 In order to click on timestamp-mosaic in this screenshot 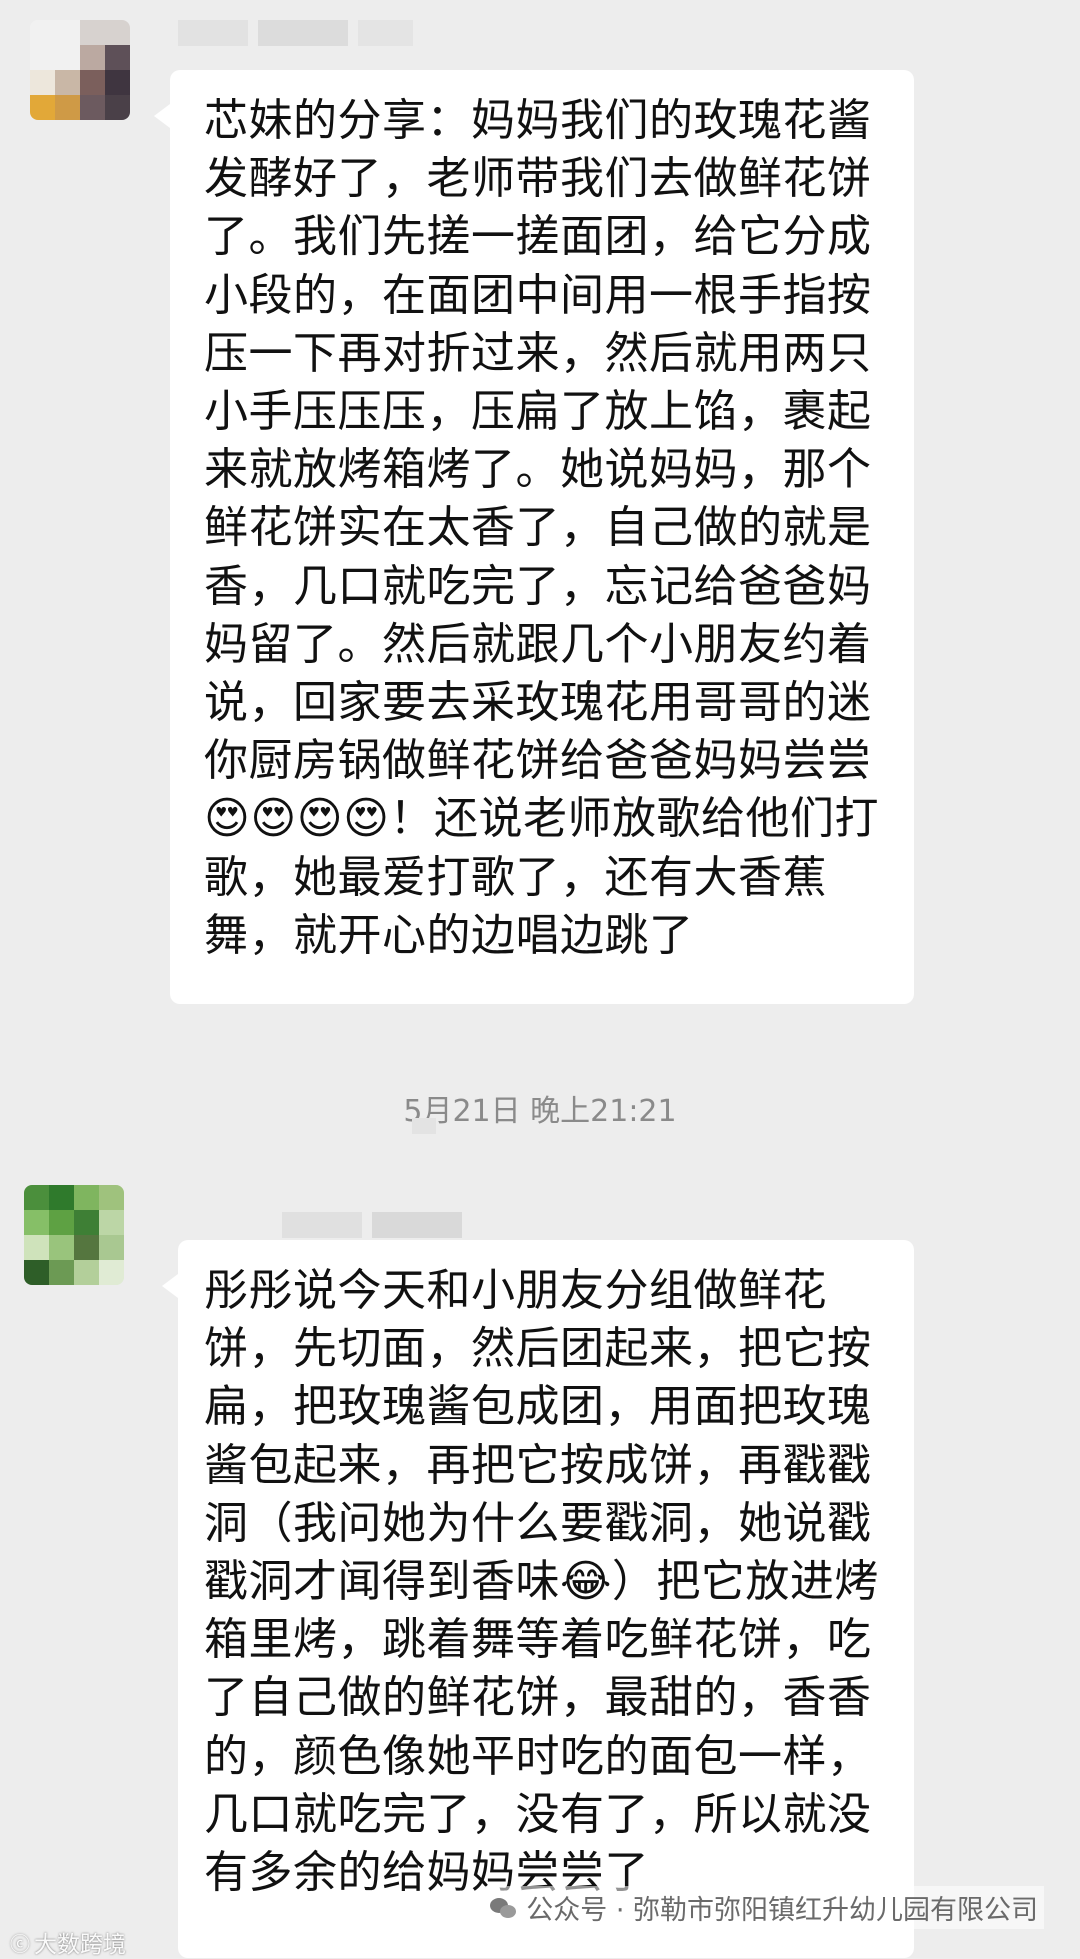, I will do `click(424, 1126)`.